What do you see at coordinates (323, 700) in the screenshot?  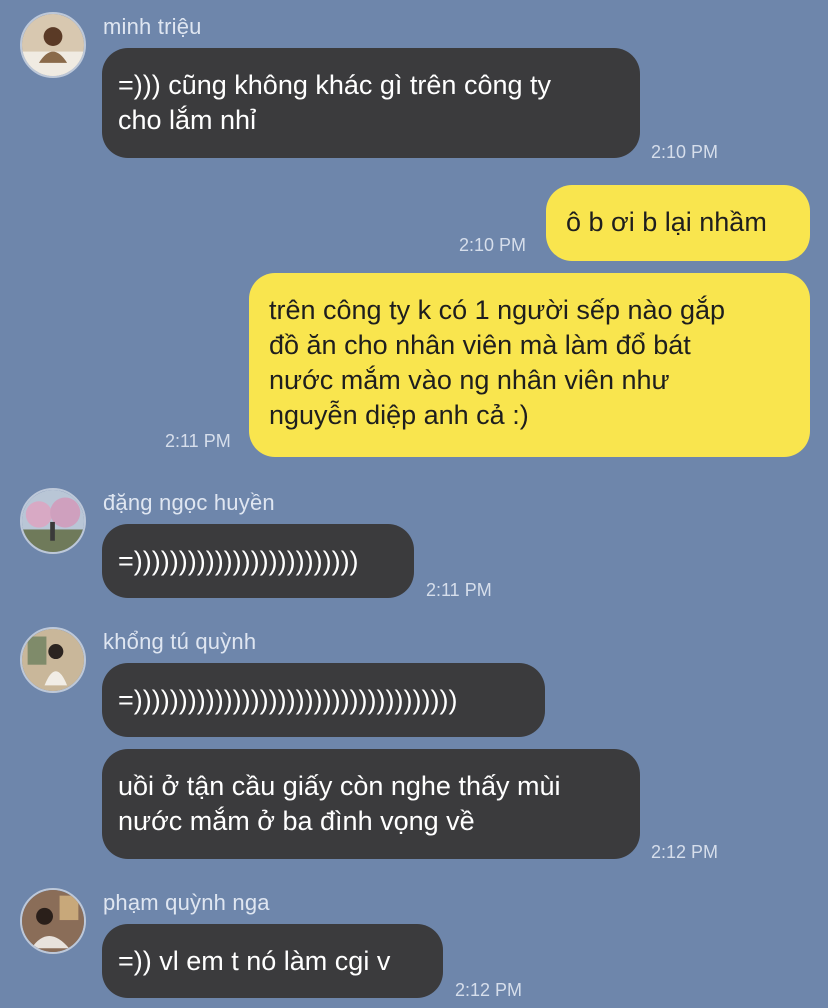 I see `message-bubble: =))))))))))))))))))))))))))))))))))))` at bounding box center [323, 700].